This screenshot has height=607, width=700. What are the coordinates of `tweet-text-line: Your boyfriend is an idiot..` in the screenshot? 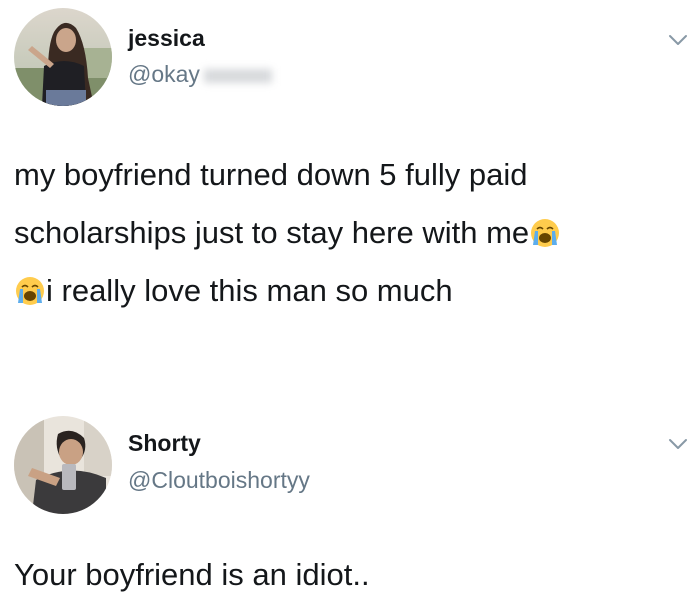 It's located at (349, 575).